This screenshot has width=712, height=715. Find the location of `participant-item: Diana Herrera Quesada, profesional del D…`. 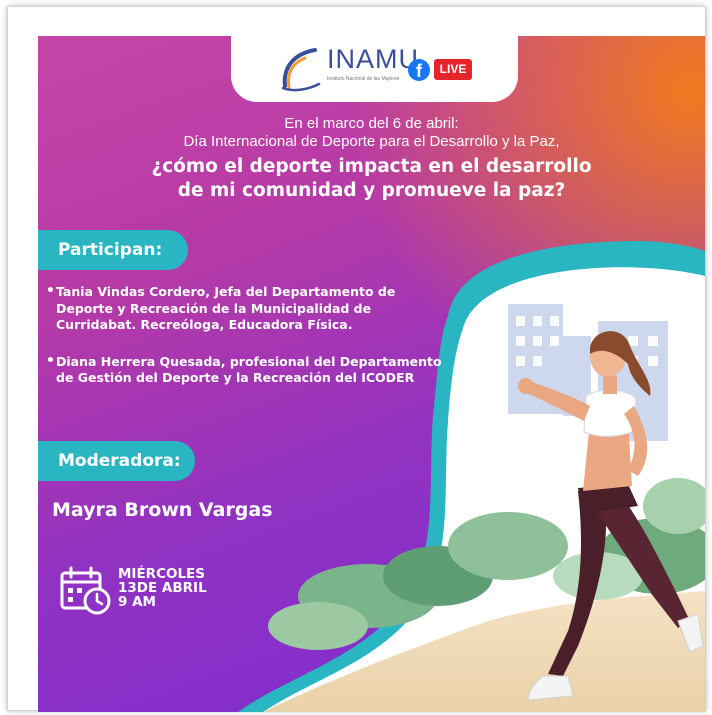

participant-item: Diana Herrera Quesada, profesional del D… is located at coordinates (246, 370).